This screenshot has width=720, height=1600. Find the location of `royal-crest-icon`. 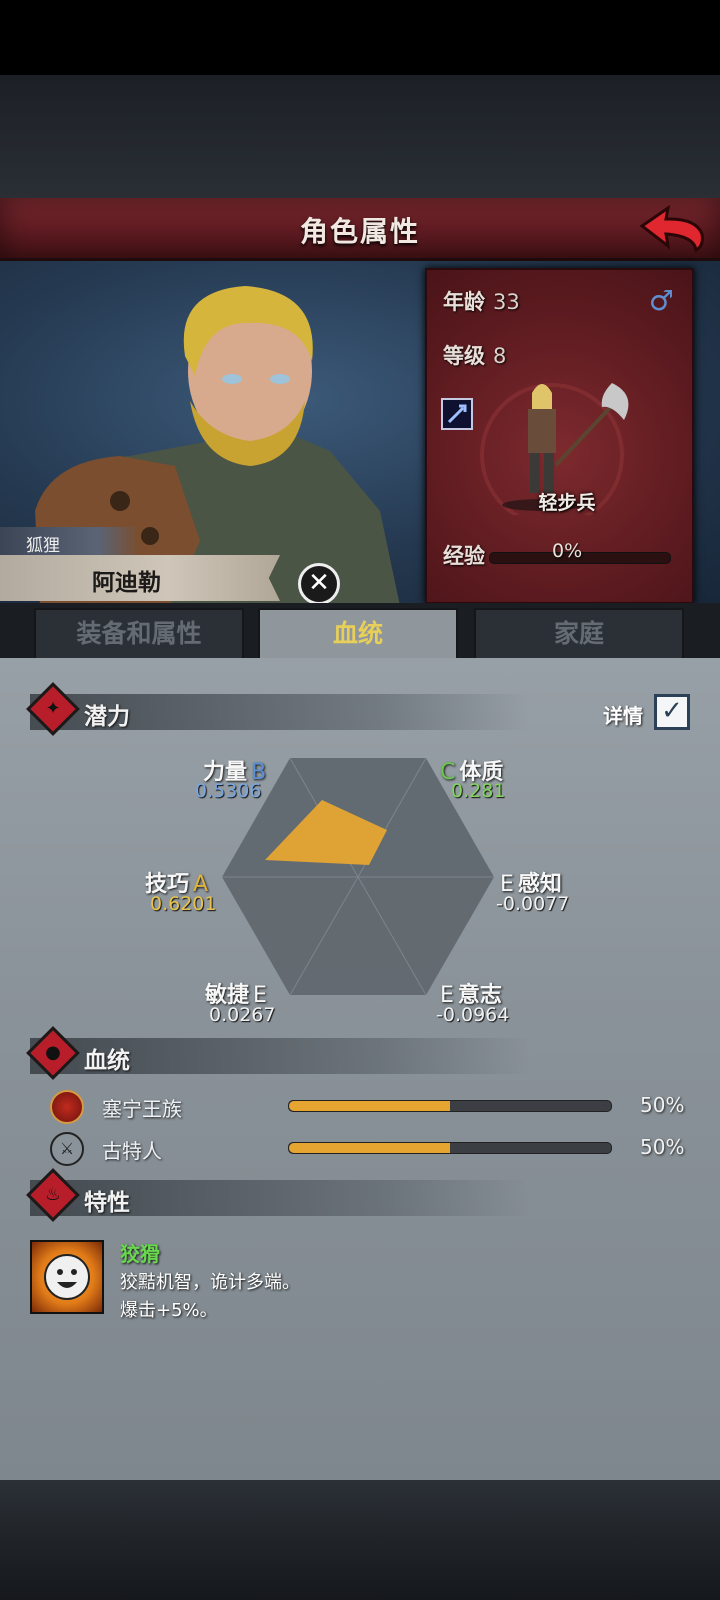

royal-crest-icon is located at coordinates (67, 1107).